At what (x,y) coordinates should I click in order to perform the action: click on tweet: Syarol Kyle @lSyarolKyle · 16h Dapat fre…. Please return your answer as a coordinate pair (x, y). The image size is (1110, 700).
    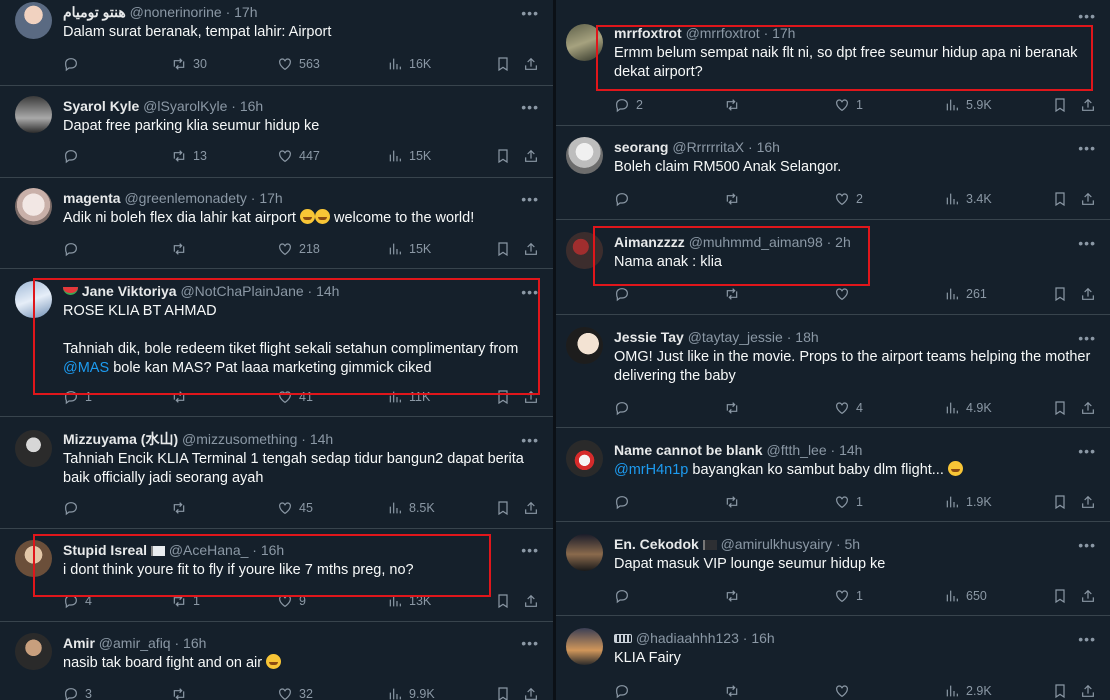
    Looking at the image, I should click on (276, 132).